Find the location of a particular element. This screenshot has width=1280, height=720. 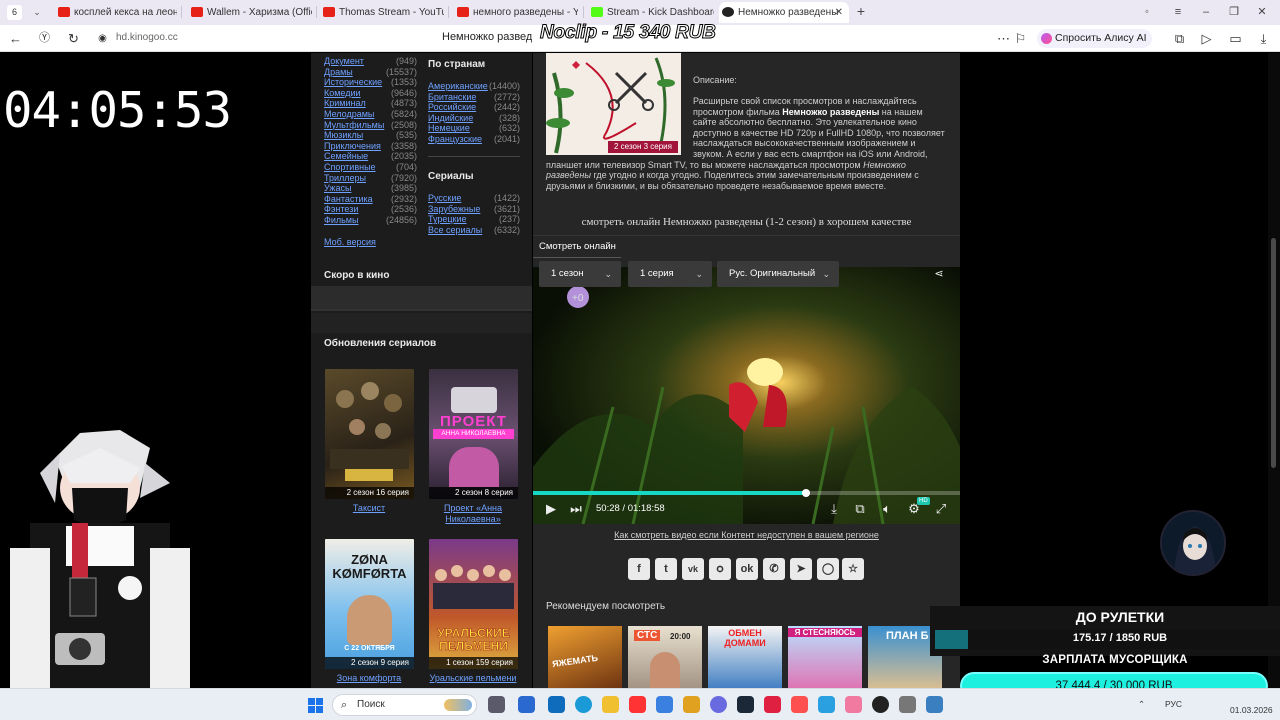

next-icon: ⏭ is located at coordinates (576, 509).